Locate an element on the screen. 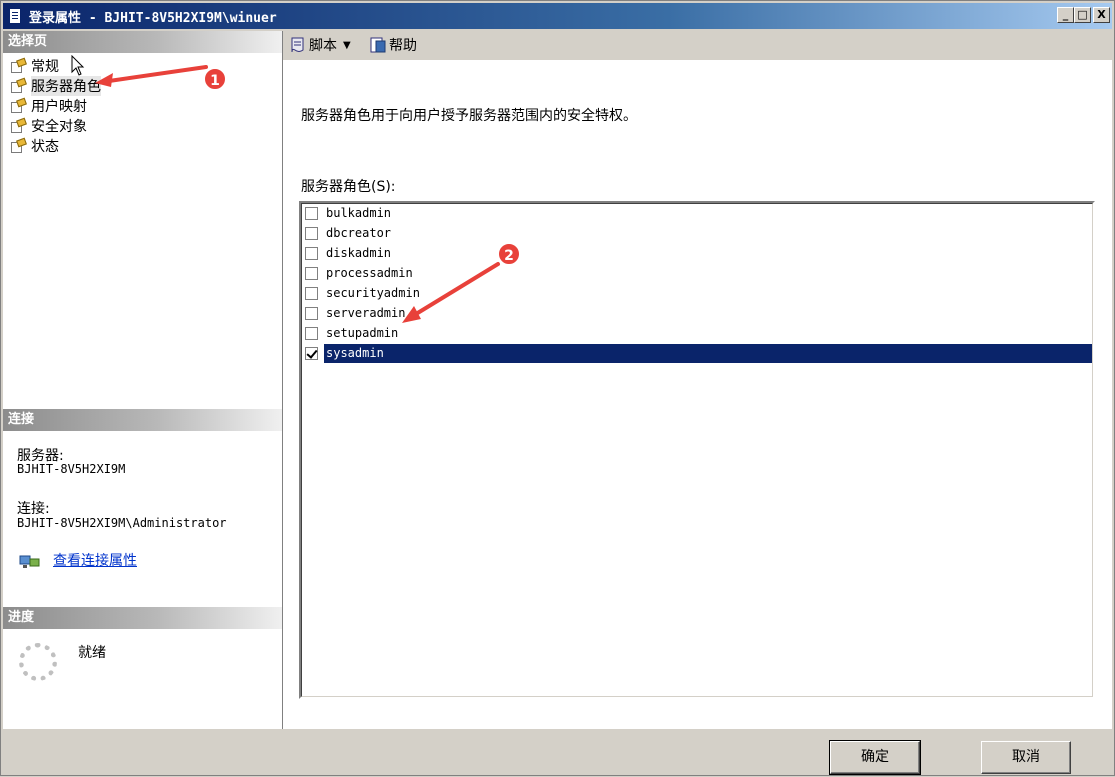  role-name: diskadmin is located at coordinates (359, 253).